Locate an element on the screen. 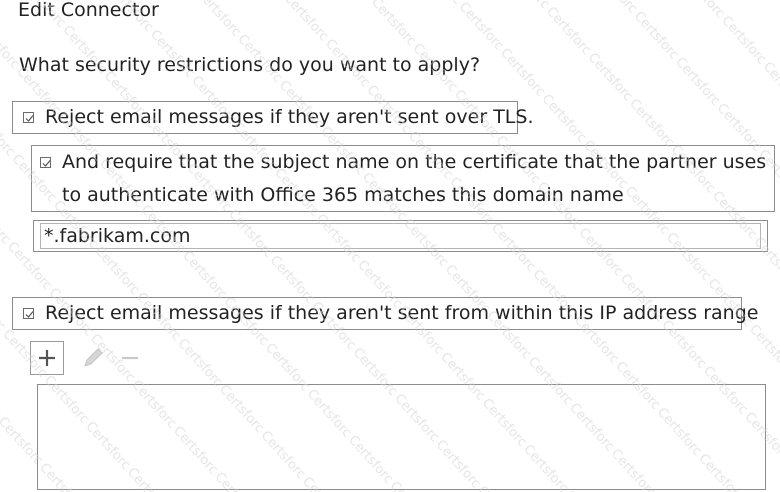 The width and height of the screenshot is (780, 492). remove-ip-button is located at coordinates (131, 358).